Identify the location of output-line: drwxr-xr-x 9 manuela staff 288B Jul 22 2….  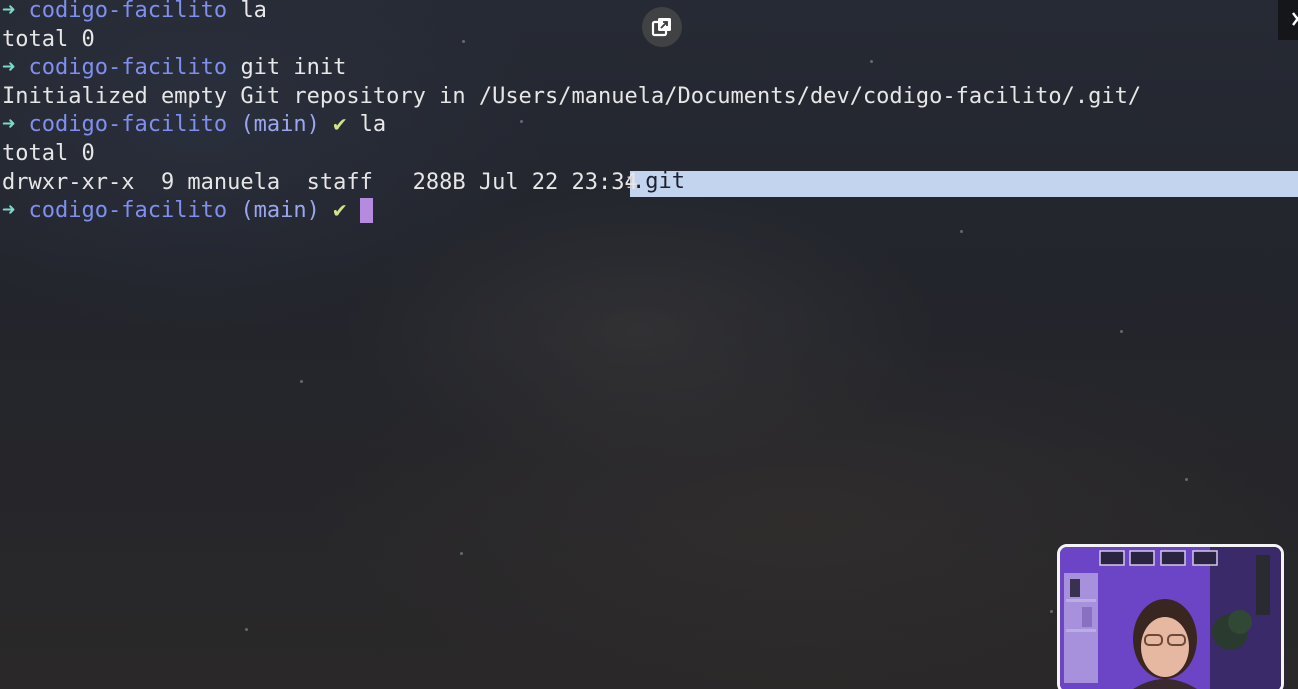
(327, 182).